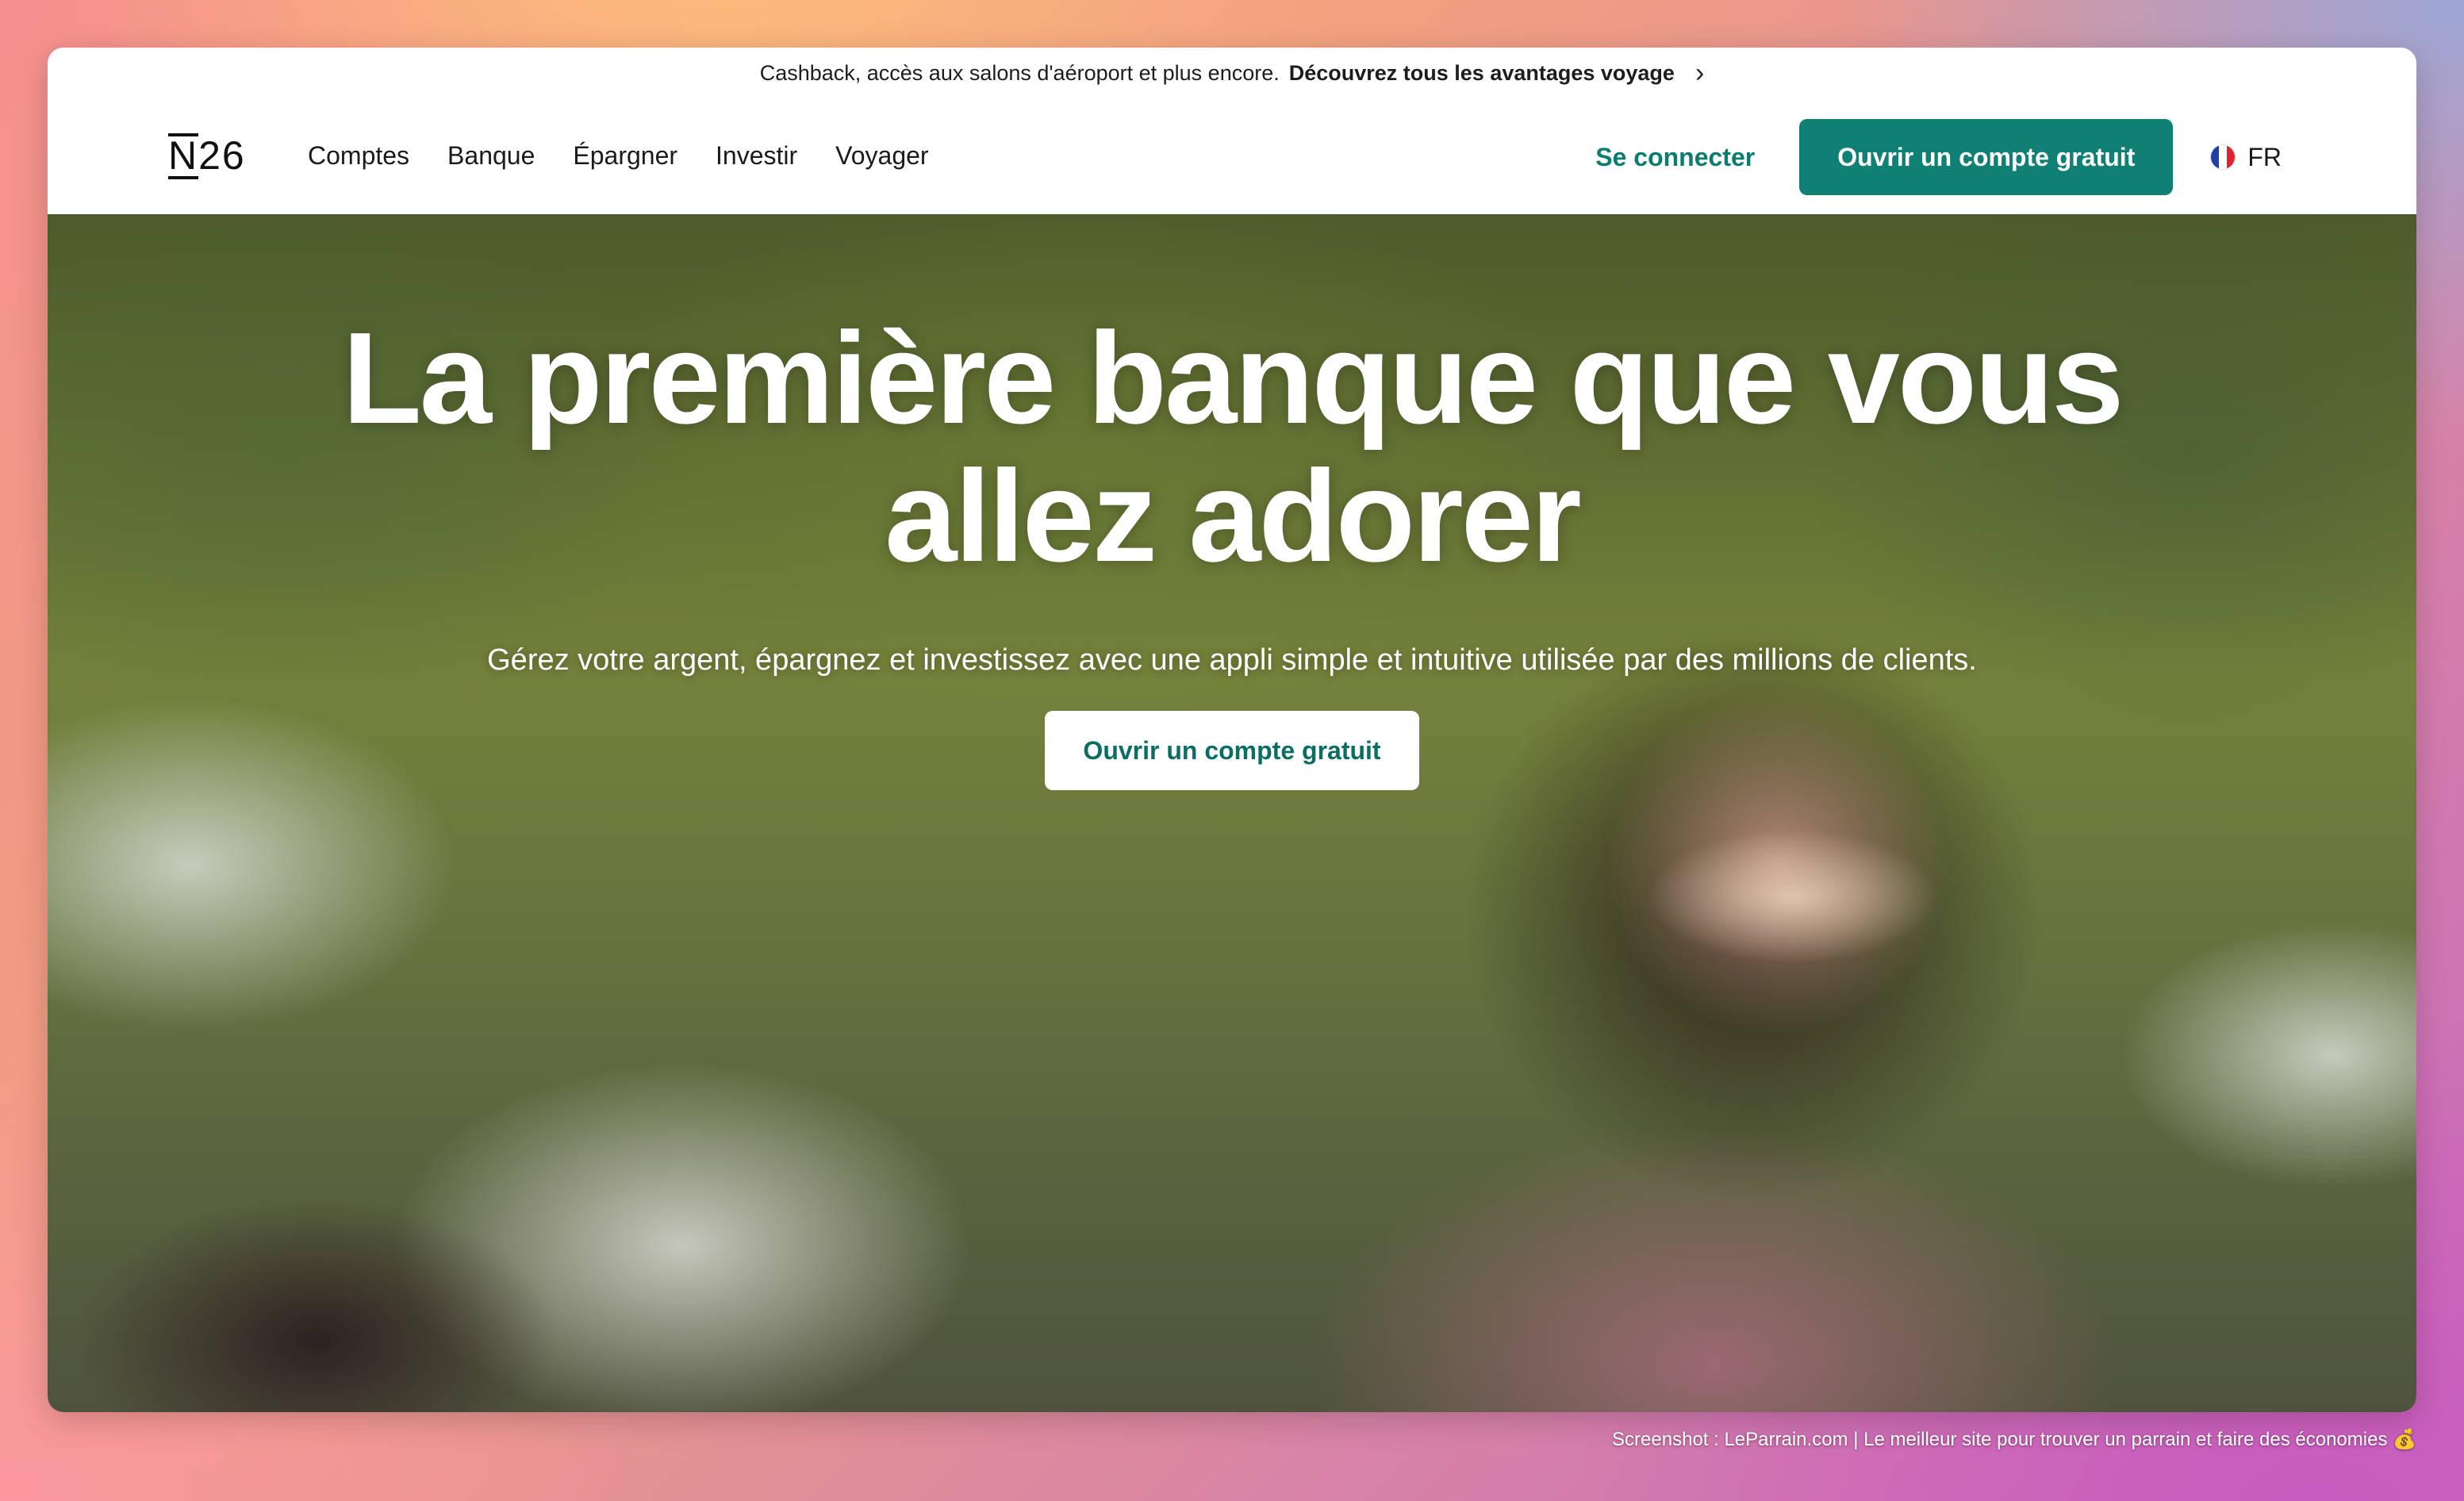 This screenshot has height=1501, width=2464. What do you see at coordinates (222, 156) in the screenshot?
I see `logo-digits: 26` at bounding box center [222, 156].